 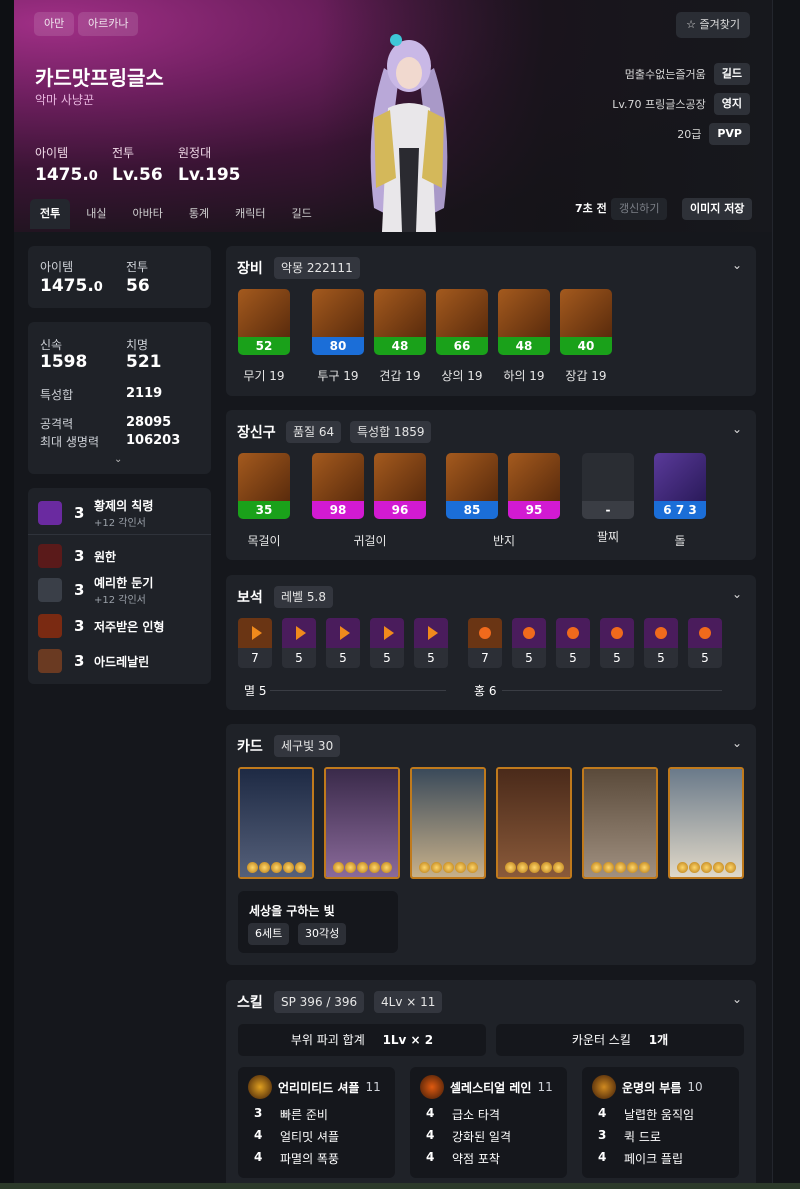 What do you see at coordinates (488, 1122) in the screenshot?
I see `skill-box: 셀레스티얼 레인 11 4 급소 타격 4 강화된 일격 4 약점 포착` at bounding box center [488, 1122].